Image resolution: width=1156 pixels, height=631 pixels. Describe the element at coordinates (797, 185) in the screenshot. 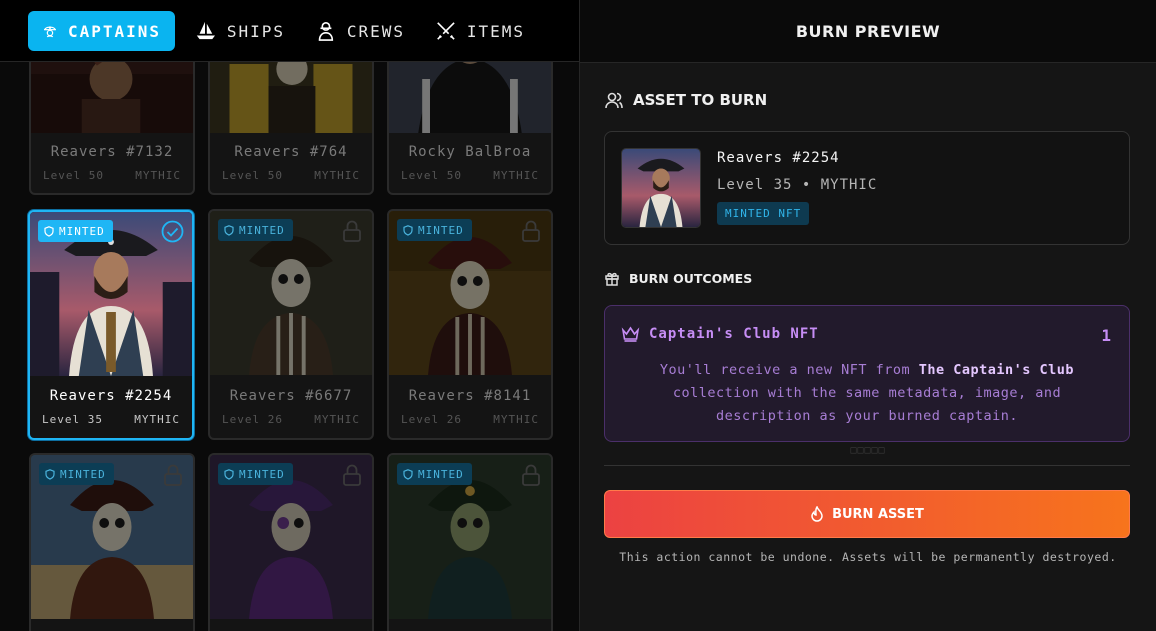

I see `asset-level-rarity: Level 35 • MYTHIC` at that location.